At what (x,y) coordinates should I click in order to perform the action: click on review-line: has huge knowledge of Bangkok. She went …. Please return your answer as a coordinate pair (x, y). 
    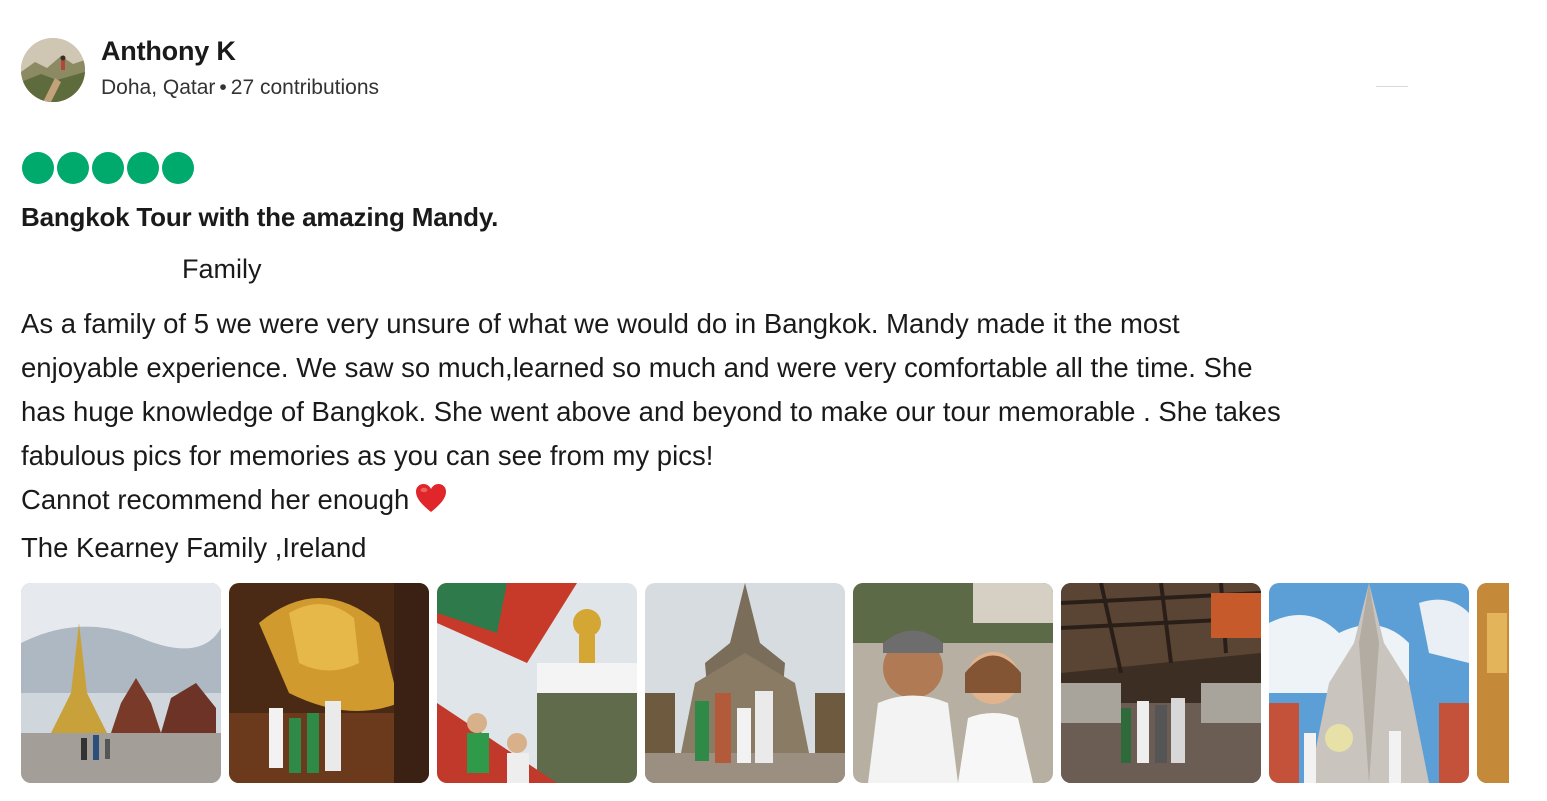
    Looking at the image, I should click on (651, 411).